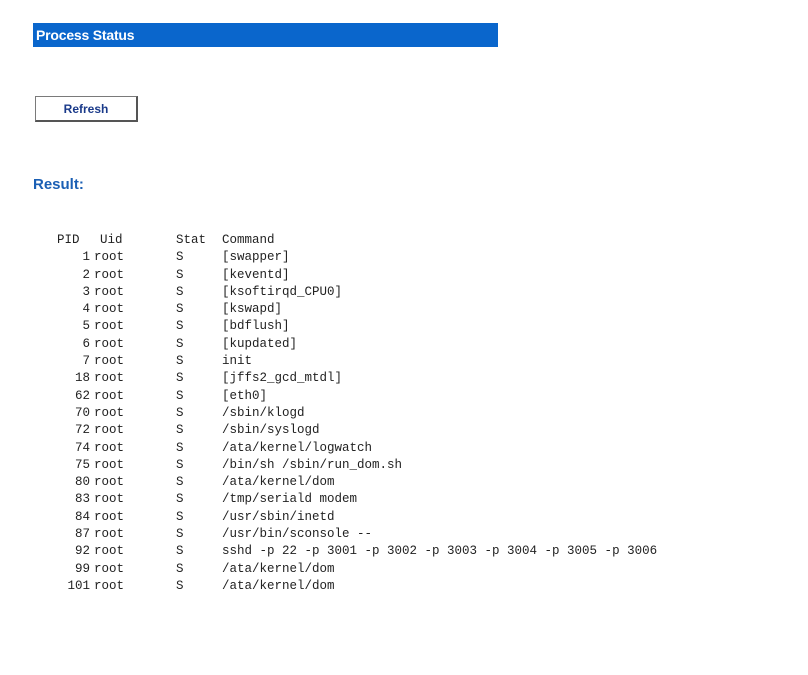  What do you see at coordinates (265, 35) in the screenshot?
I see `page-title: Process Status` at bounding box center [265, 35].